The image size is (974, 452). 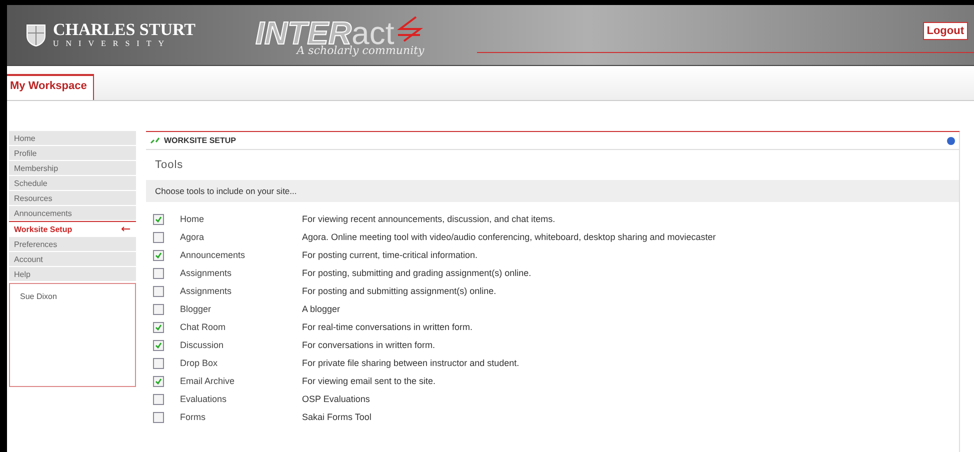 What do you see at coordinates (193, 219) in the screenshot?
I see `tool-name: Home` at bounding box center [193, 219].